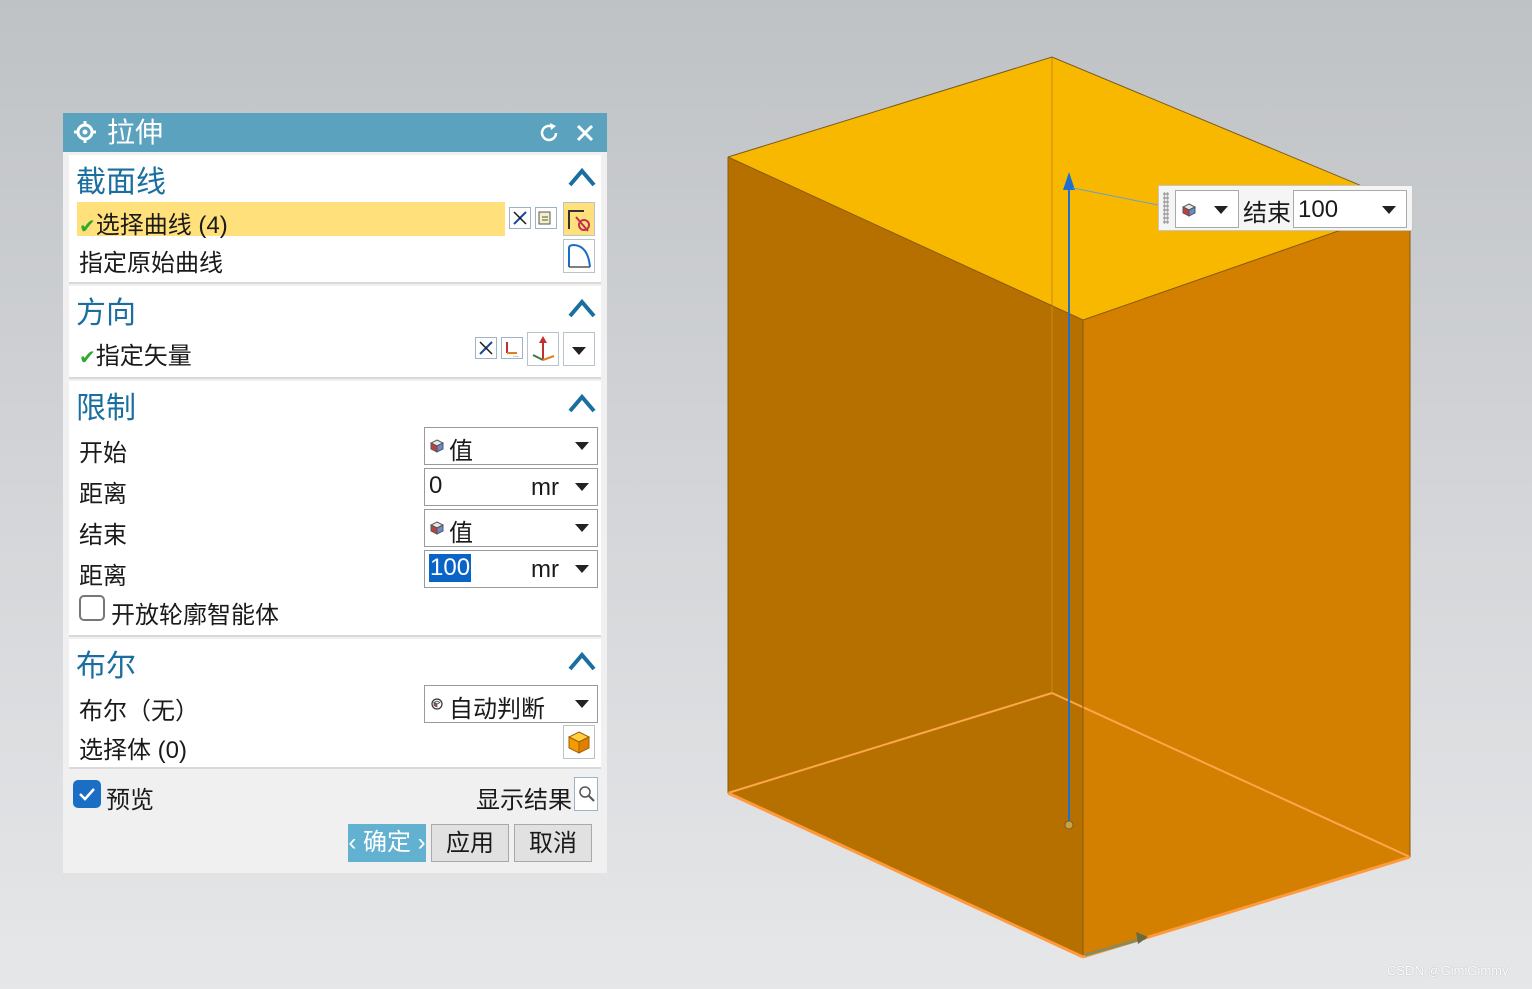 The width and height of the screenshot is (1532, 989). I want to click on vector-type-dropdown, so click(579, 349).